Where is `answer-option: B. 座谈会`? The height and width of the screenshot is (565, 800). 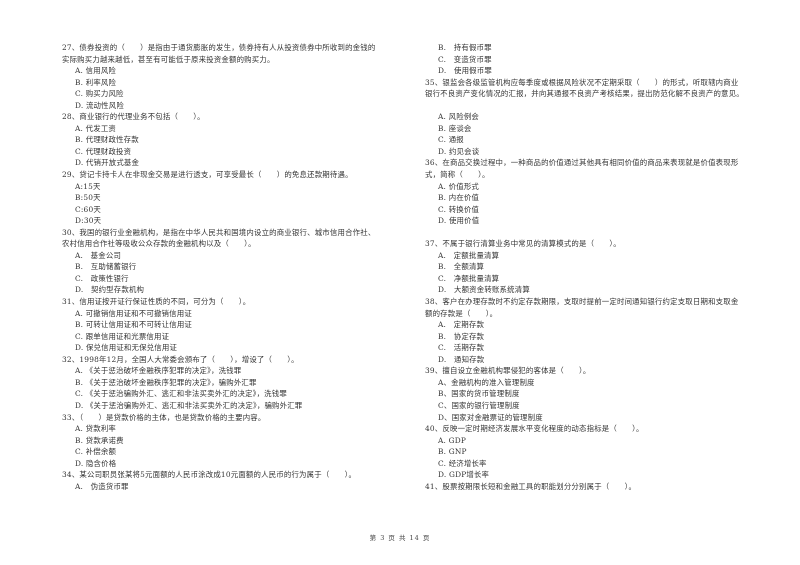 answer-option: B. 座谈会 is located at coordinates (455, 128).